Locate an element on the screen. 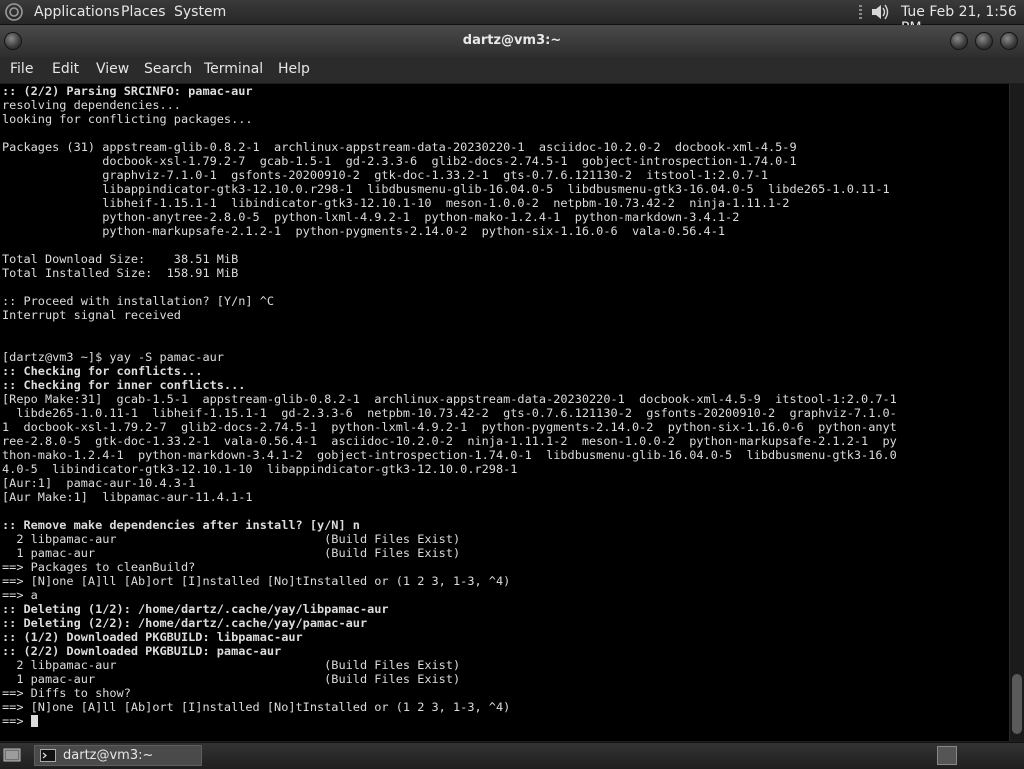  terminal-menubar: File Edit View Search Terminal Help is located at coordinates (512, 70).